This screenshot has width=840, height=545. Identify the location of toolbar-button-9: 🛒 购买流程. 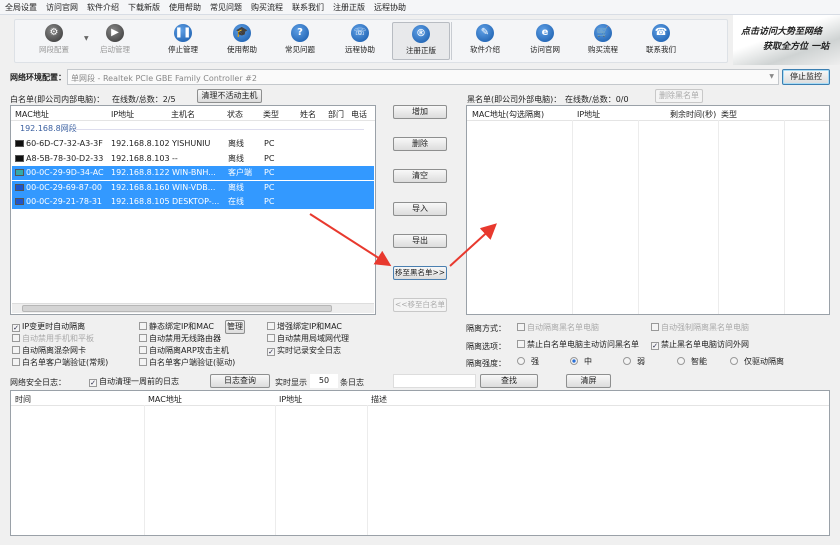
(603, 41).